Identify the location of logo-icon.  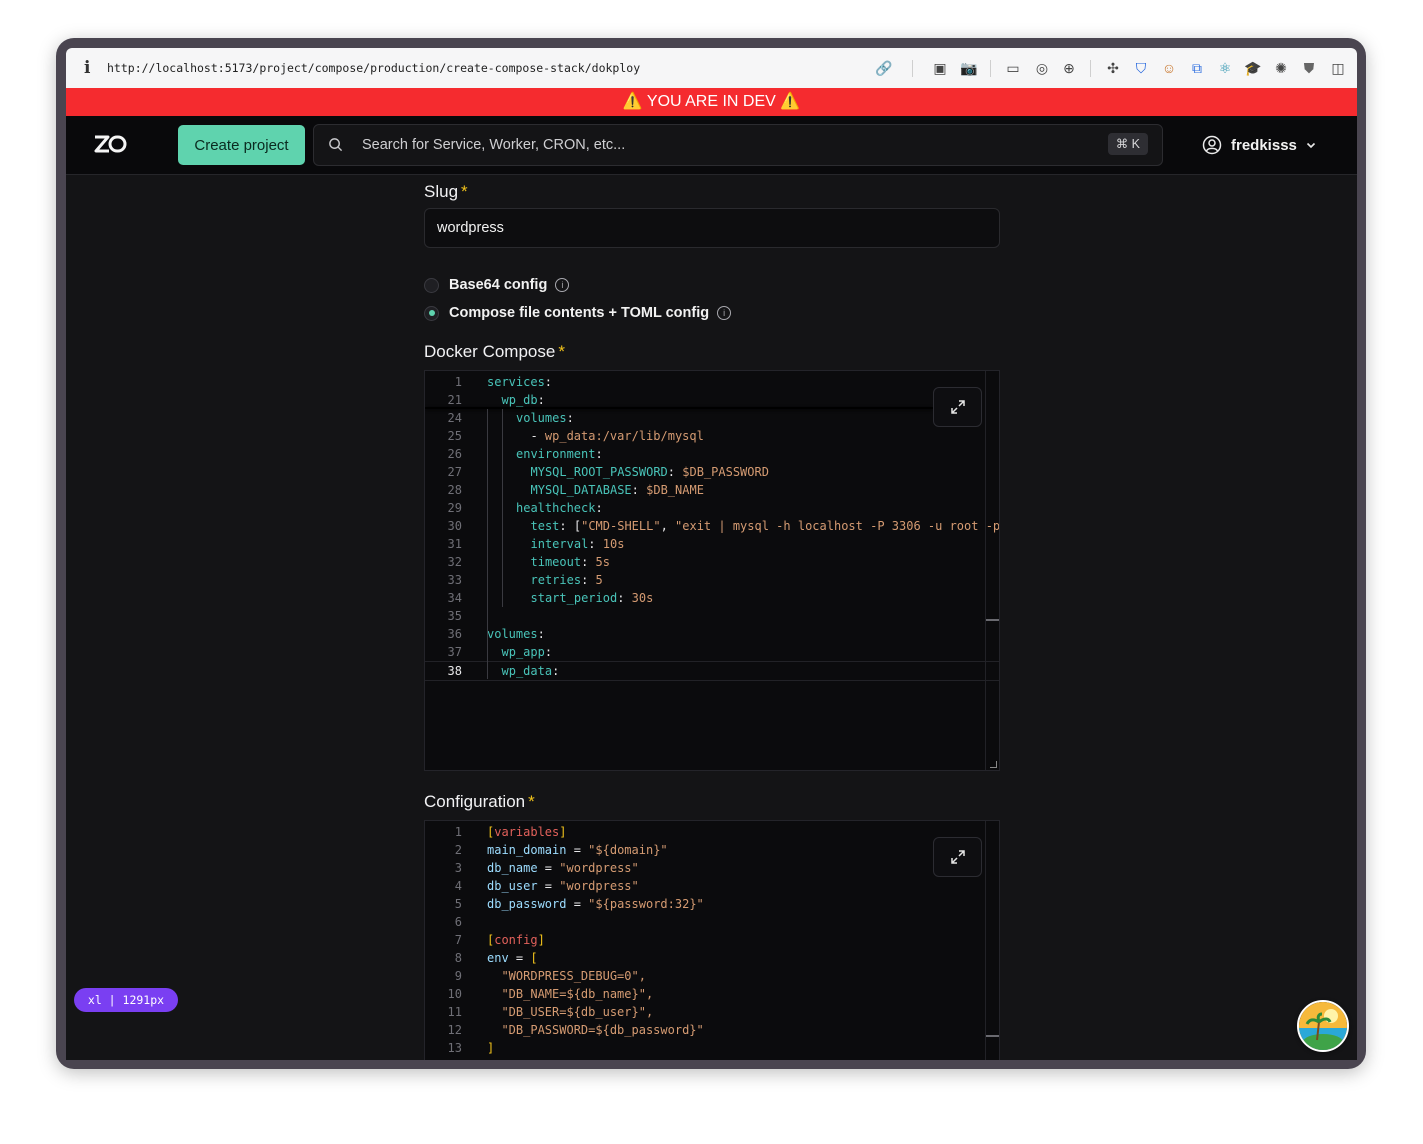
(110, 144).